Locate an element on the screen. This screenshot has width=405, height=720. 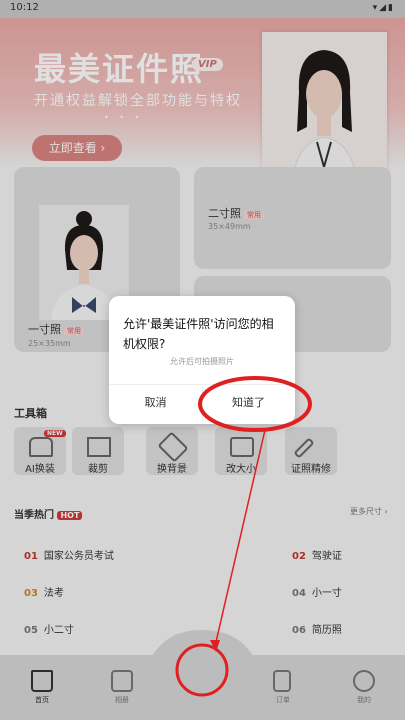
highlight-circle is located at coordinates (202, 670).